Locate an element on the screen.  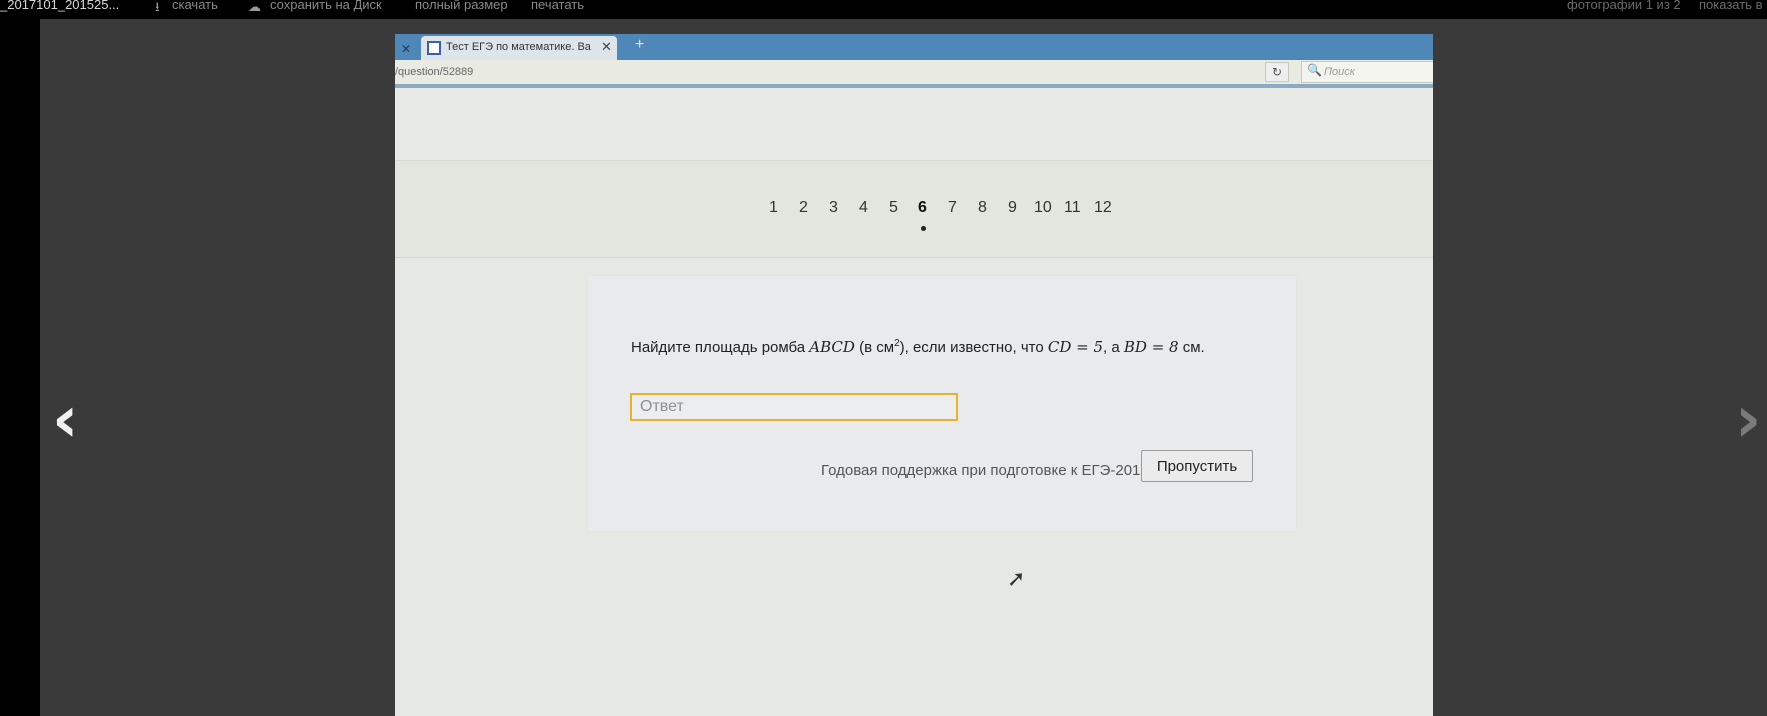
page-header is located at coordinates (914, 124).